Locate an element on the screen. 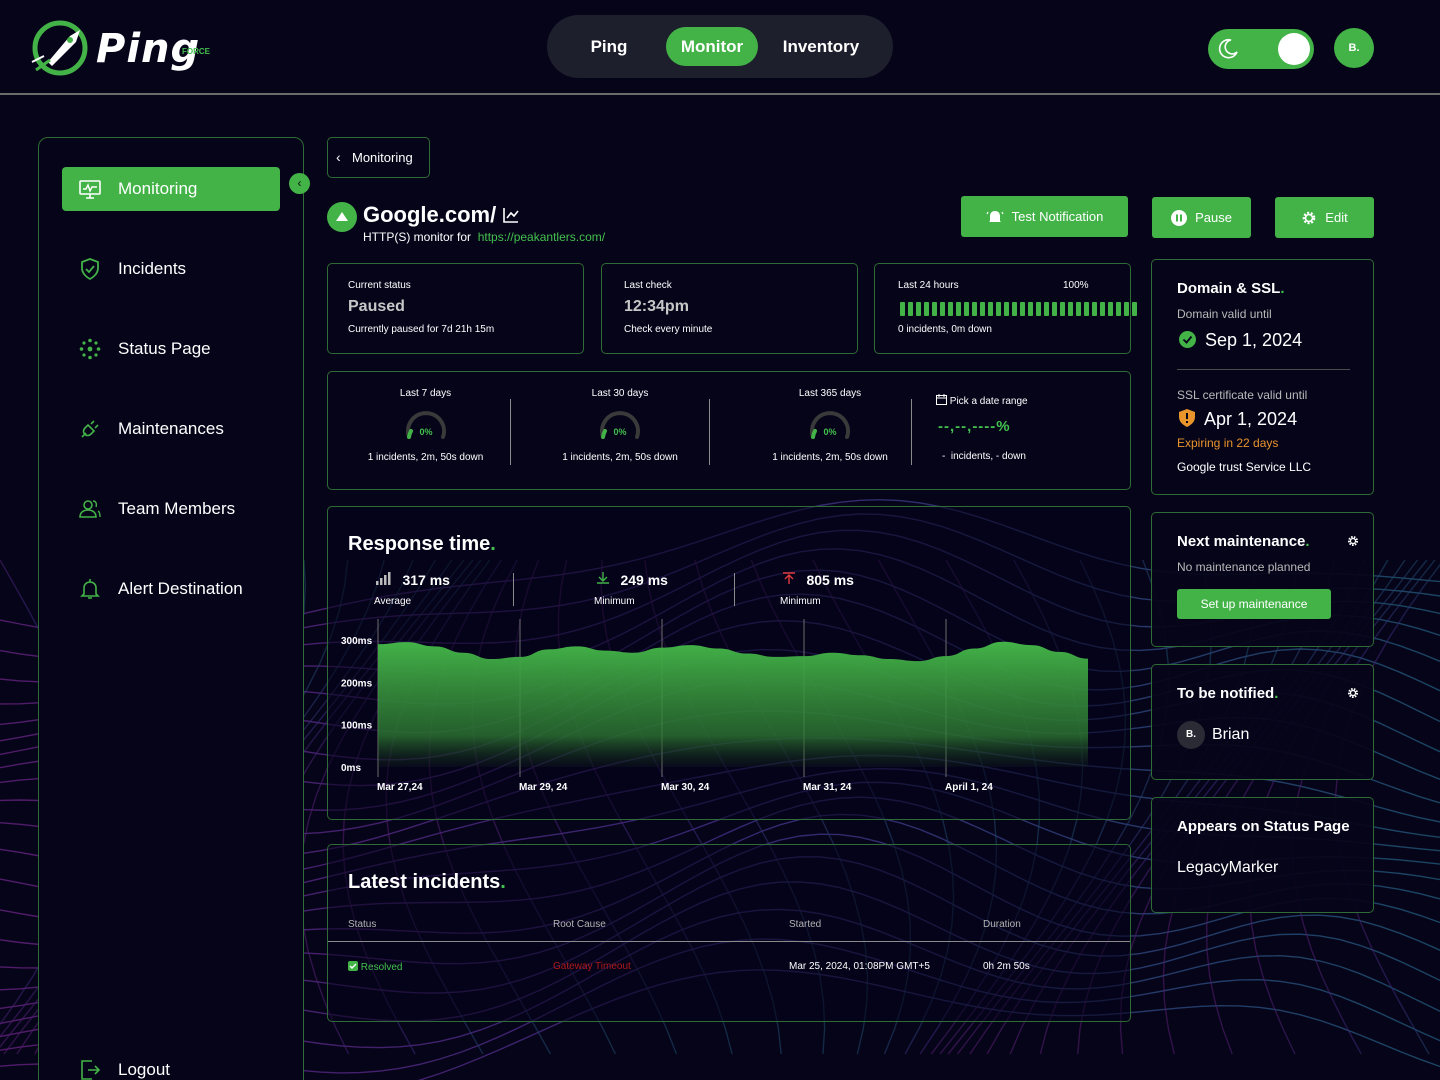 The height and width of the screenshot is (1080, 1440). nav-monitor: Monitor is located at coordinates (712, 46).